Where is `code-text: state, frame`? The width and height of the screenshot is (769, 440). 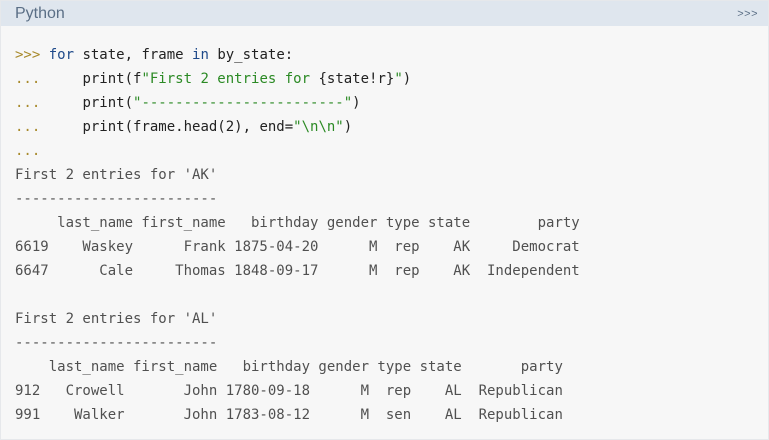
code-text: state, frame is located at coordinates (133, 55).